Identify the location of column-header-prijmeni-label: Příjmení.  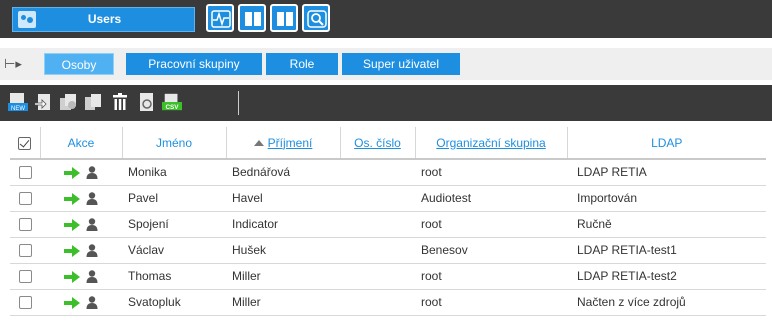
(290, 142).